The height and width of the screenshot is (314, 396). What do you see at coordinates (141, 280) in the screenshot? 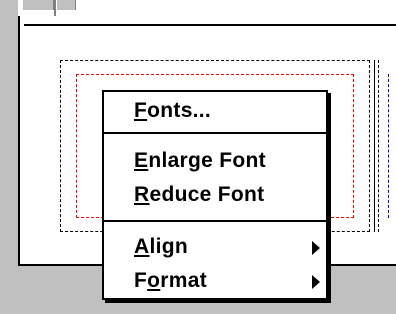
I see `menu-item-label-prefix: F` at bounding box center [141, 280].